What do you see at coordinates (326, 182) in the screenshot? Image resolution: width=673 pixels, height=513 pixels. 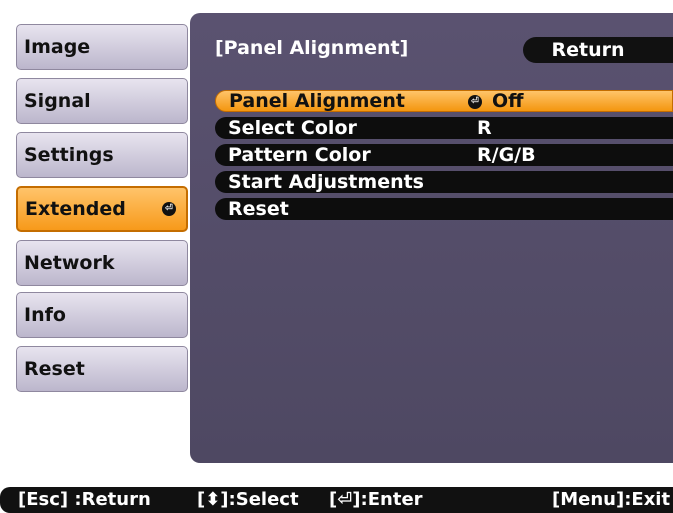 I see `row-label: Start Adjustments` at bounding box center [326, 182].